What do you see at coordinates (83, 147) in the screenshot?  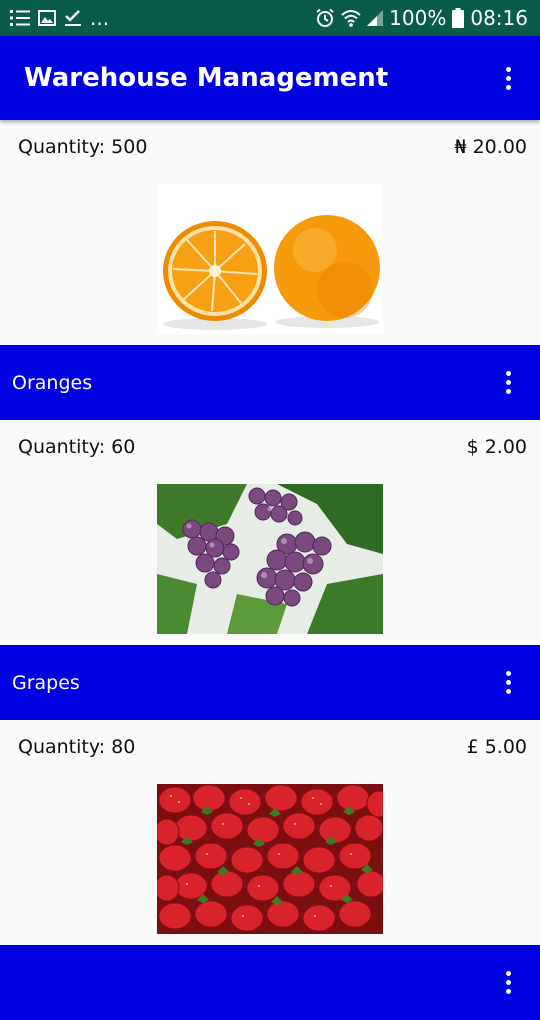 I see `quantity-label: Quantity: 500` at bounding box center [83, 147].